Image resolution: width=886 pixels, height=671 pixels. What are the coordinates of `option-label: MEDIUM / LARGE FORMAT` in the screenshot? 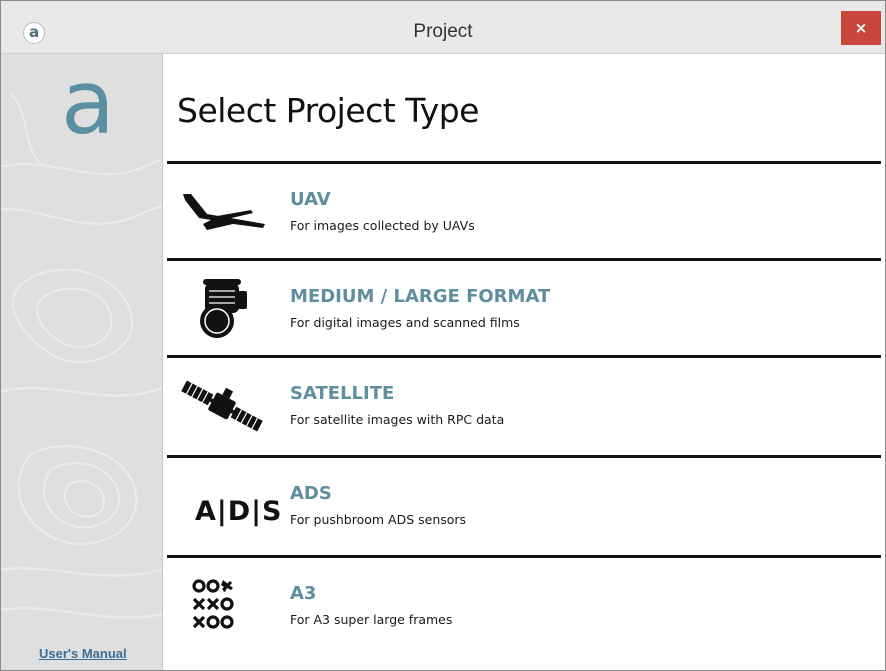 It's located at (420, 296).